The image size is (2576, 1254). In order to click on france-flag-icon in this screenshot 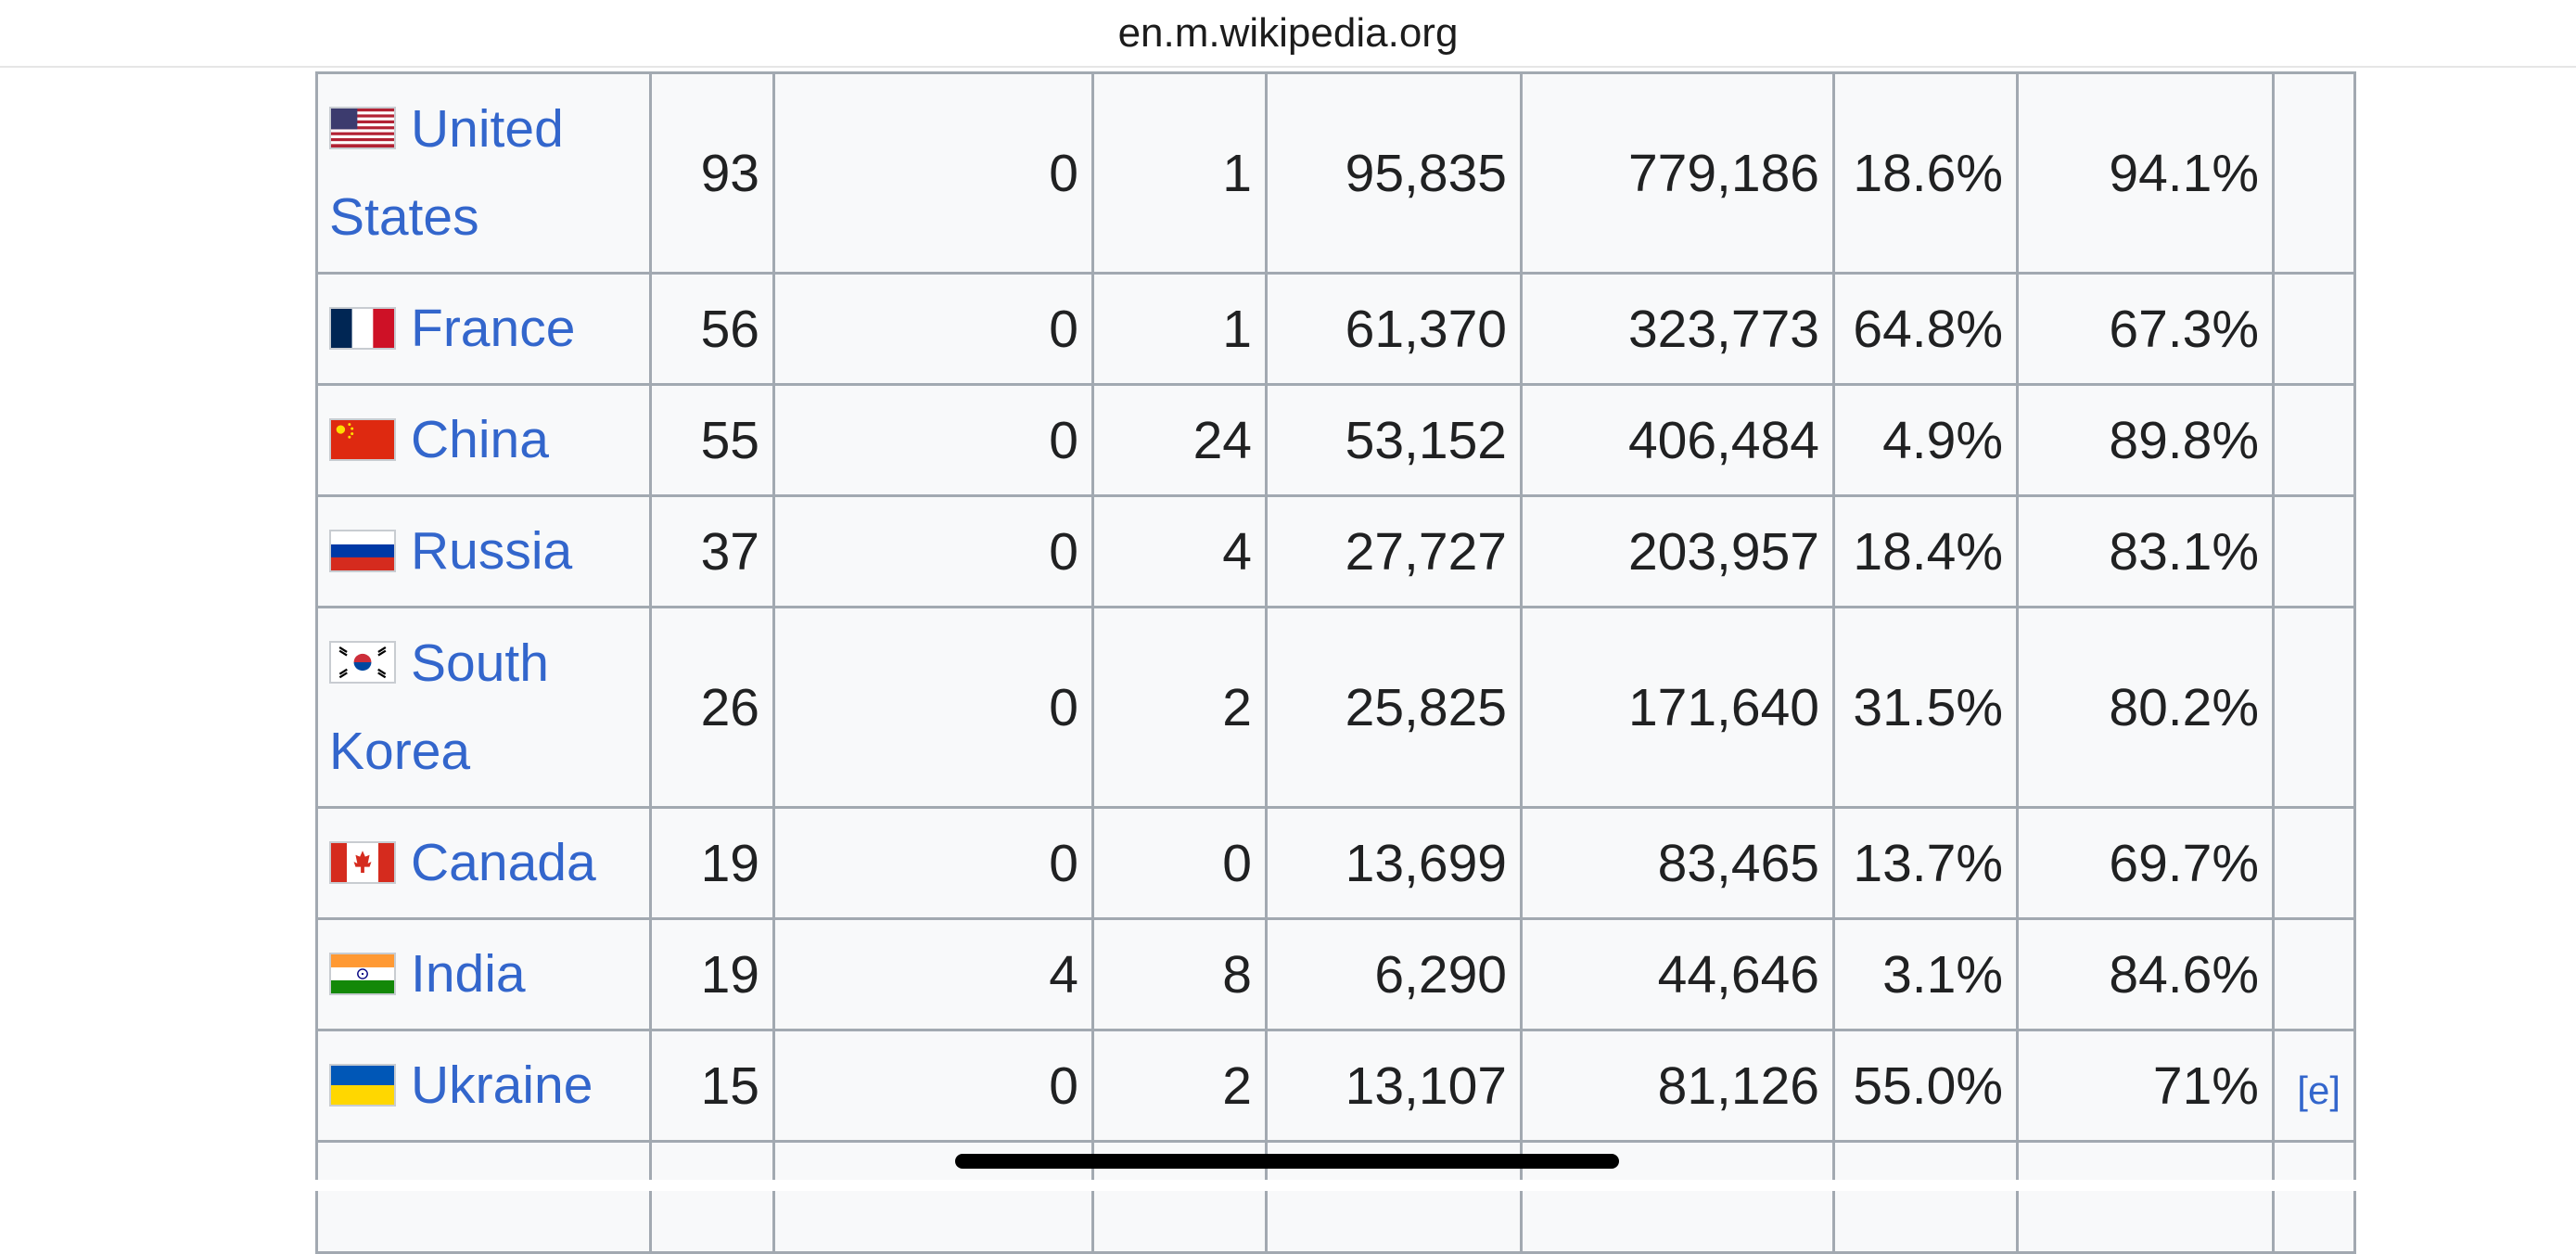, I will do `click(363, 328)`.